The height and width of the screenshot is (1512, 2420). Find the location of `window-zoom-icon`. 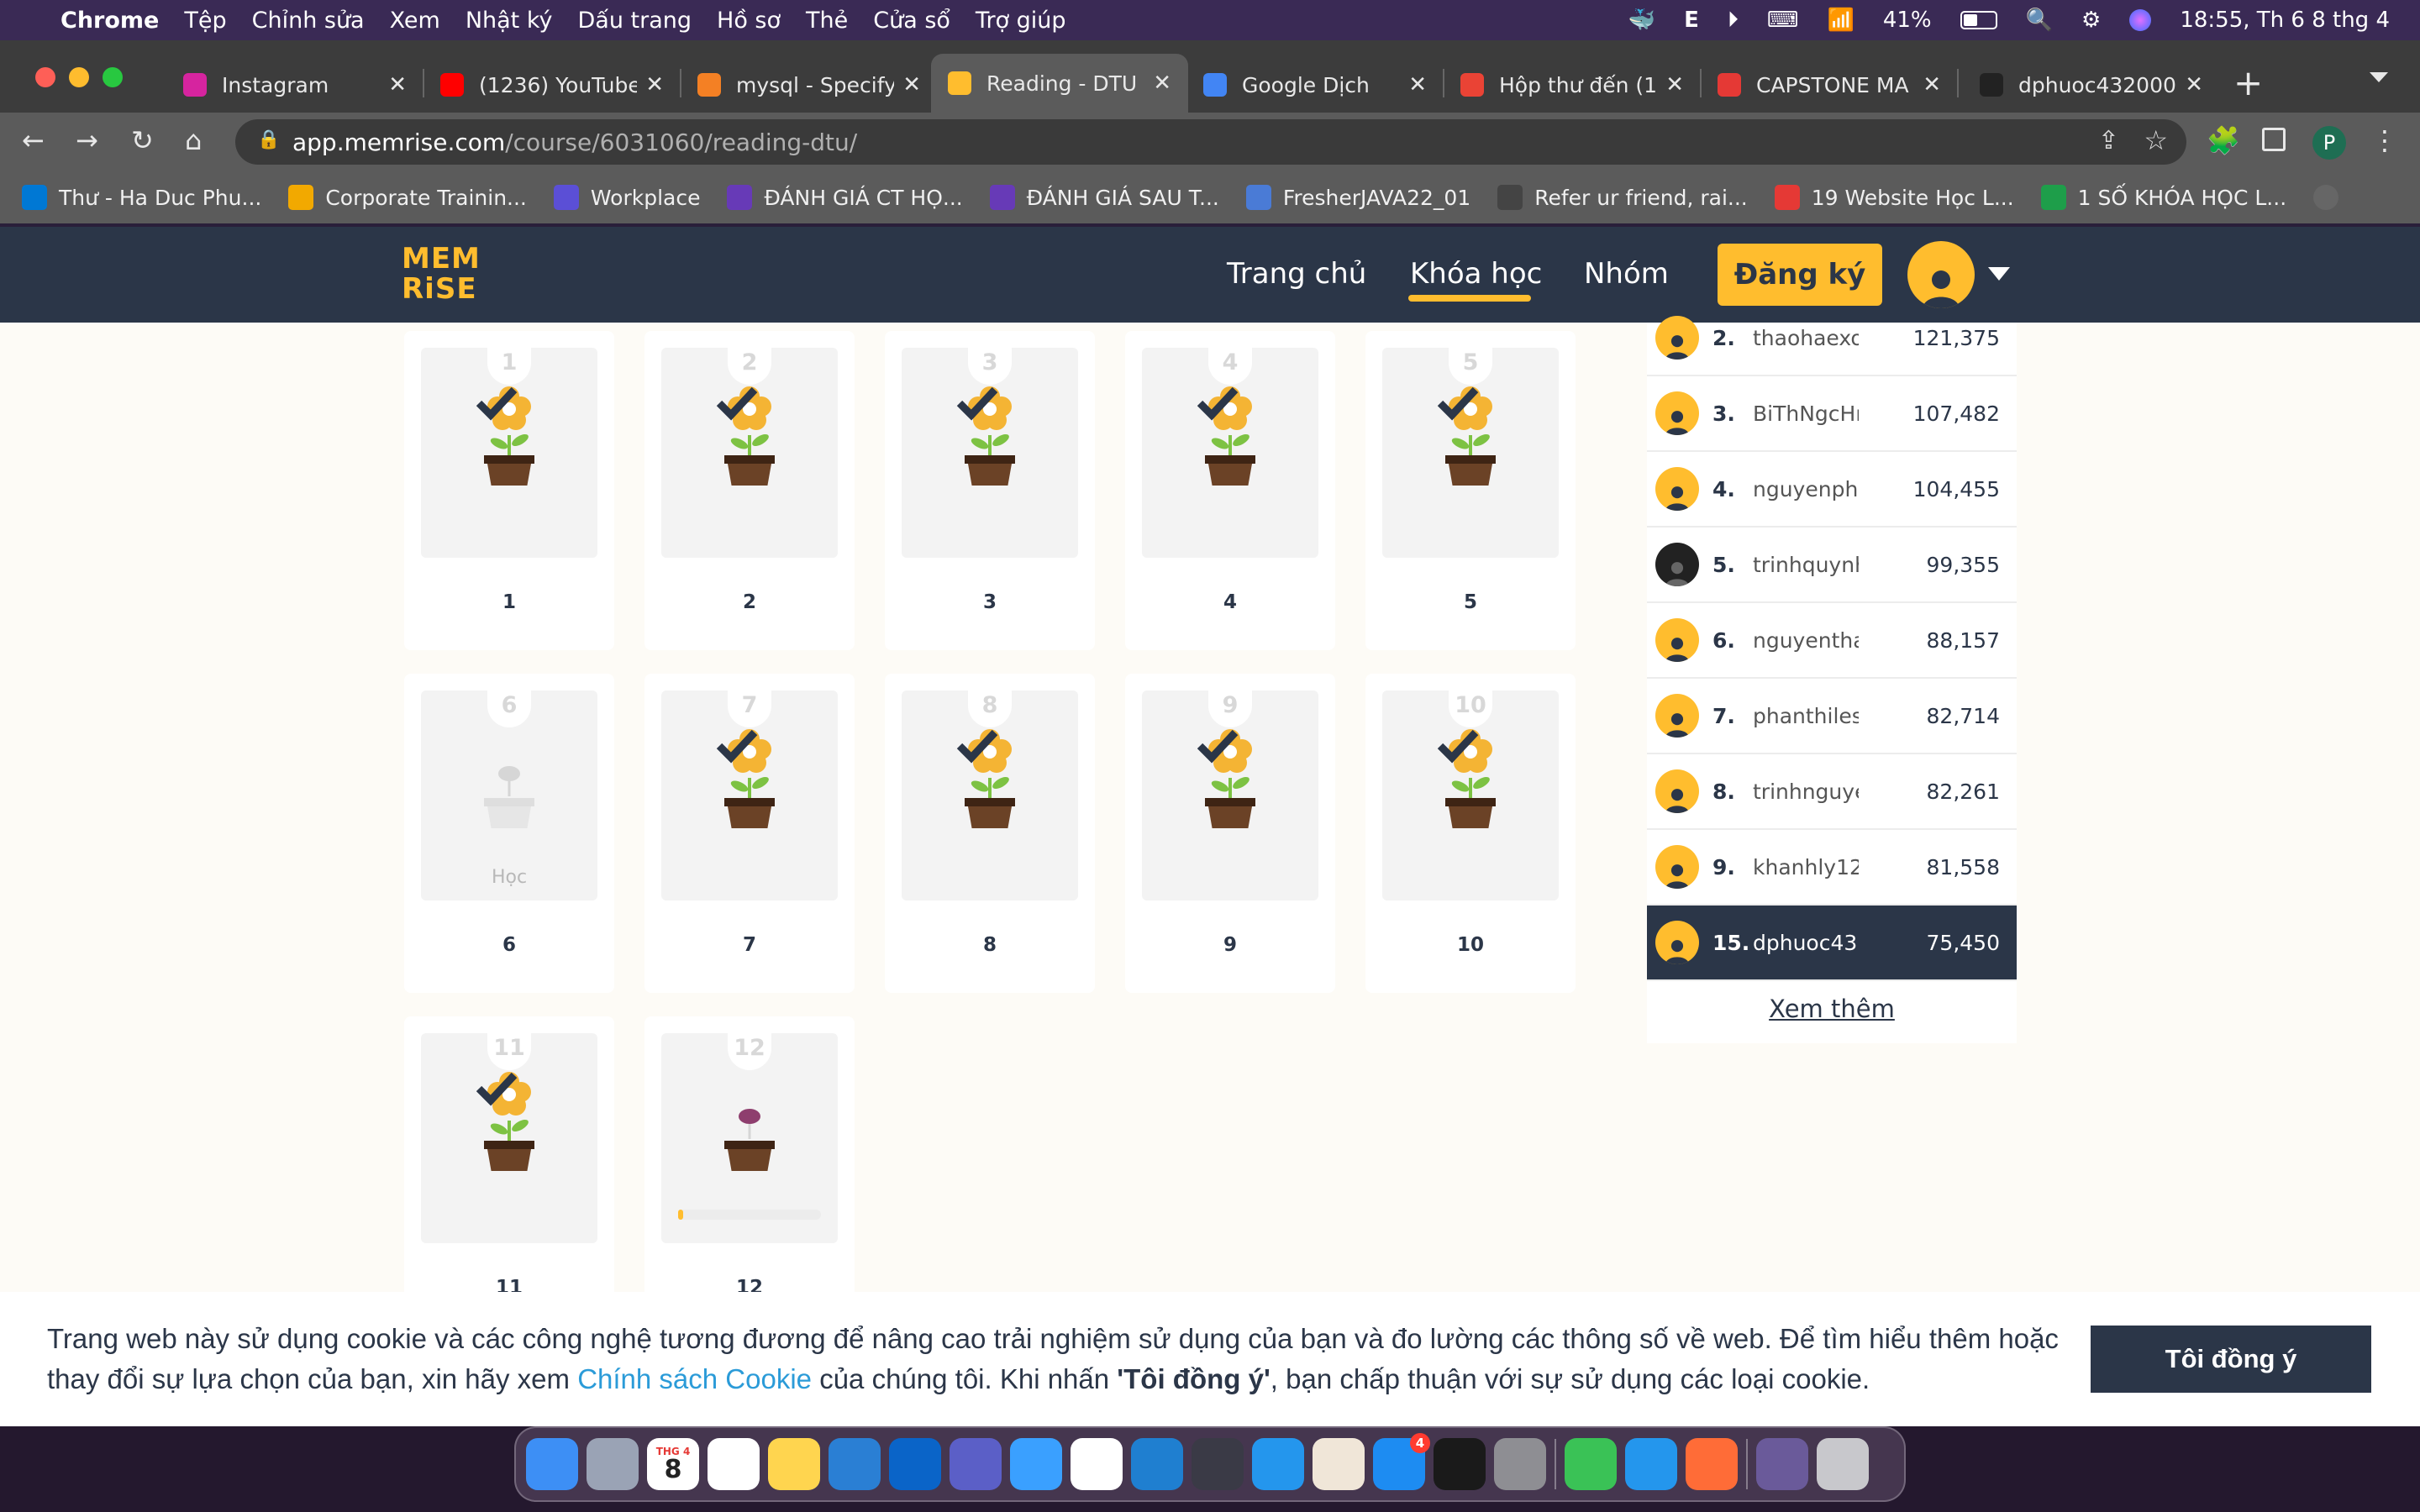

window-zoom-icon is located at coordinates (113, 77).